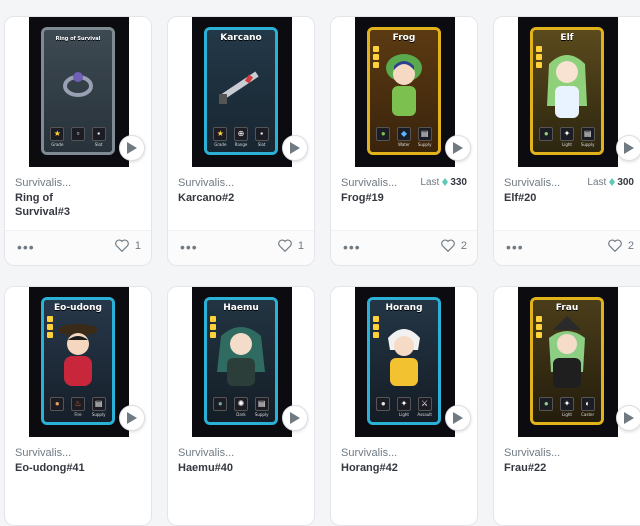 The image size is (640, 526). I want to click on frame-title: Elf, so click(567, 38).